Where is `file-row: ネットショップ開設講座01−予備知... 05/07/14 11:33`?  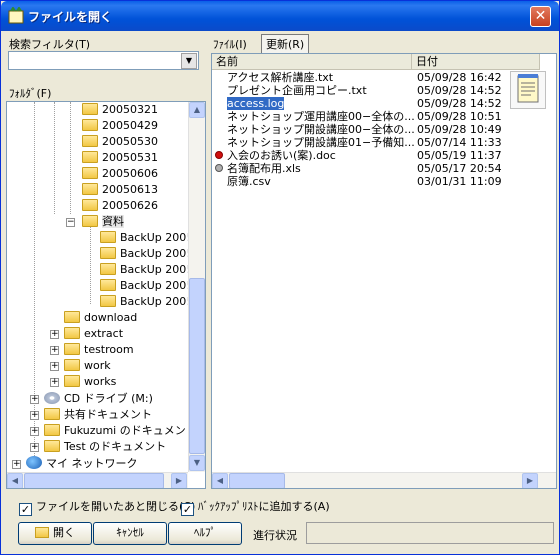 file-row: ネットショップ開設講座01−予備知... 05/07/14 11:33 is located at coordinates (372, 142).